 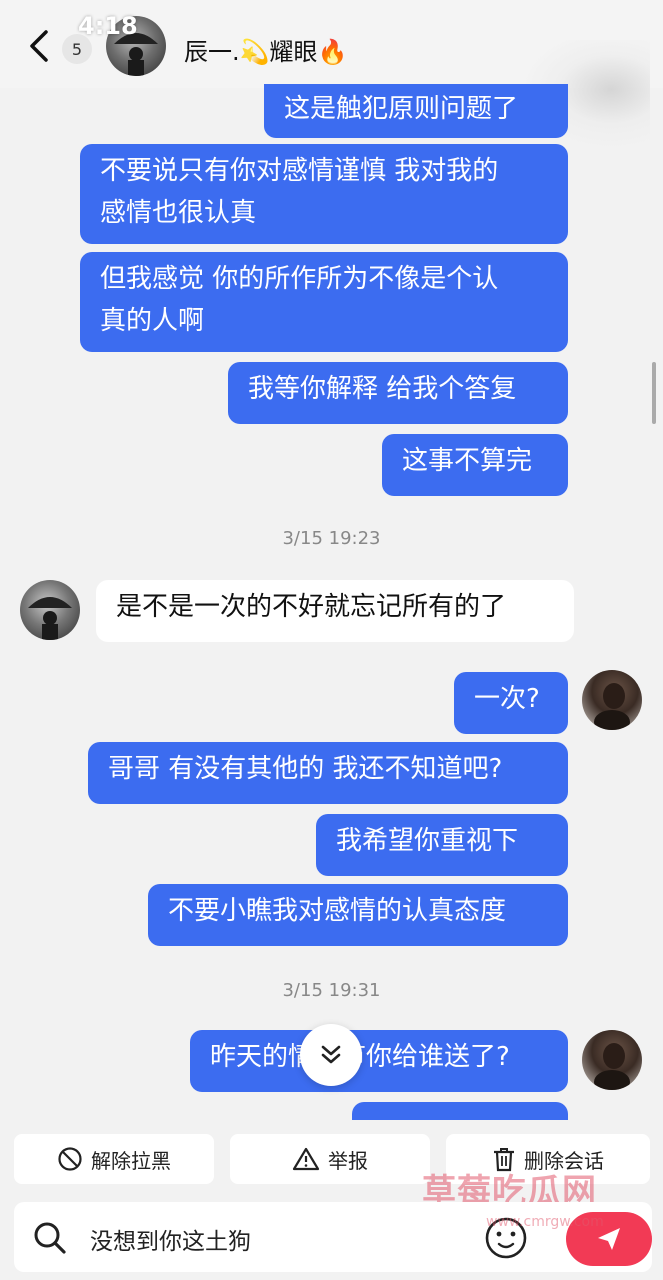 I want to click on double-chevron-down-icon, so click(x=331, y=1054).